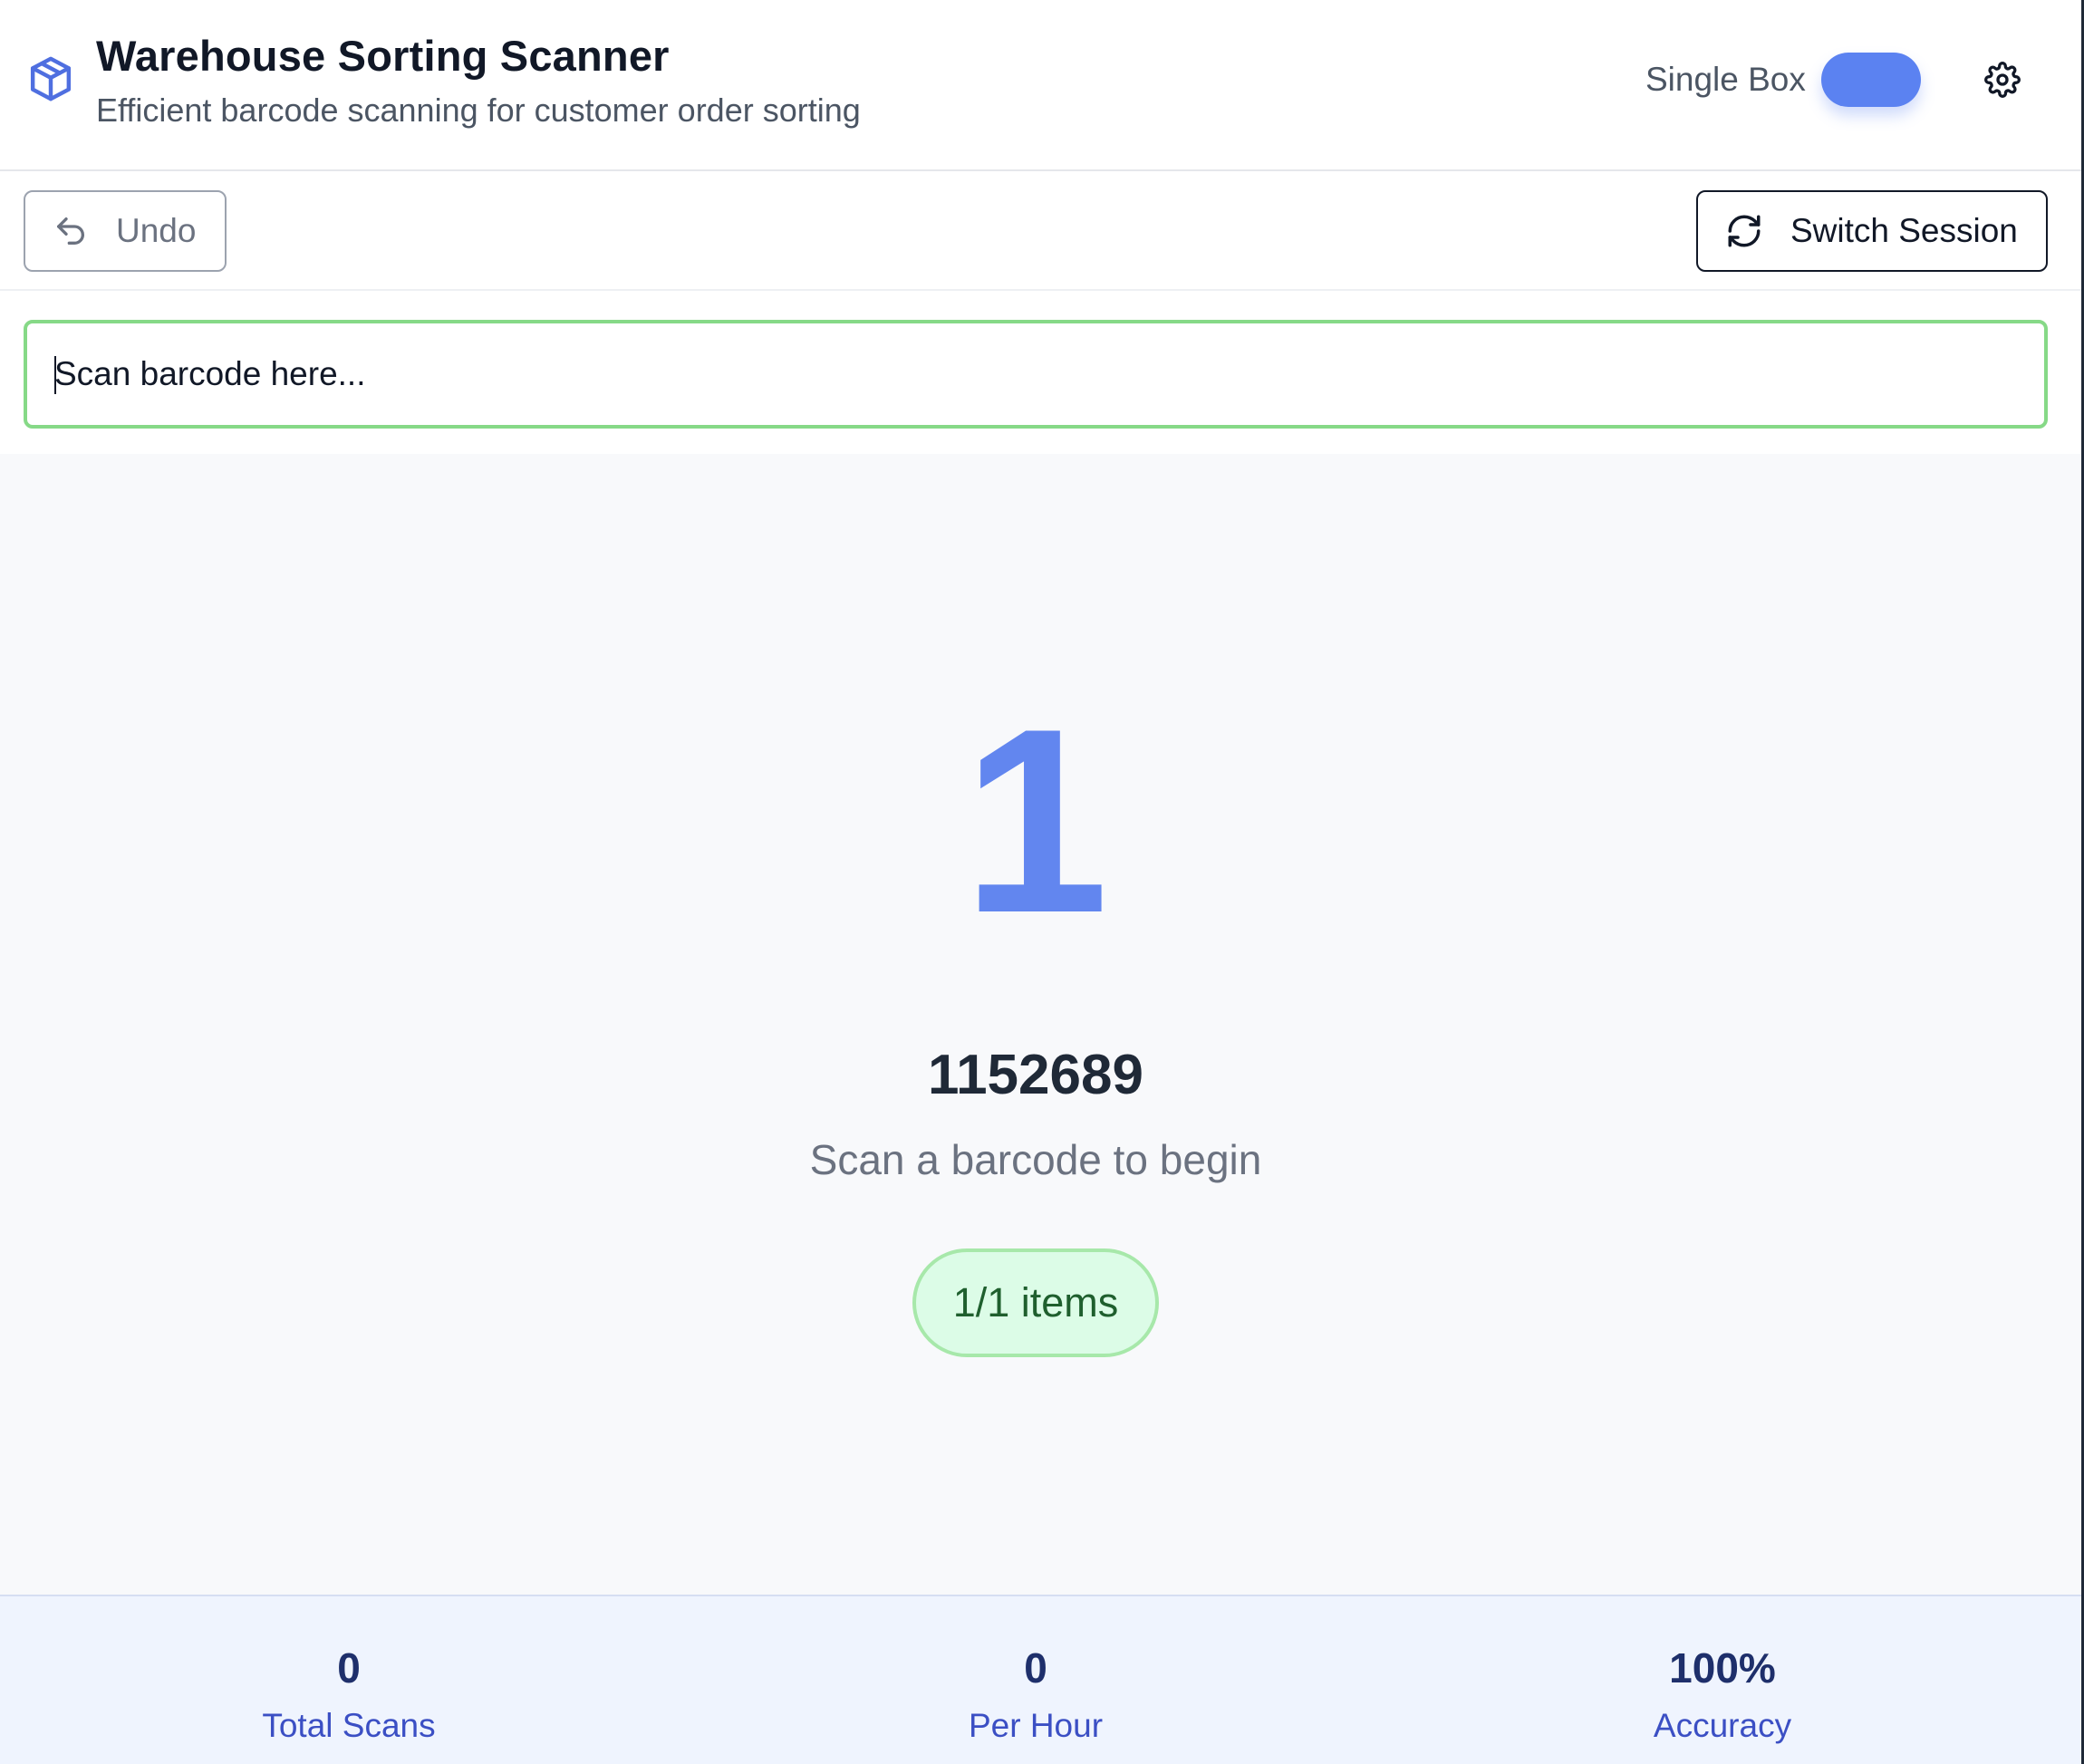  I want to click on stat-total-scans: 0 Total Scans, so click(348, 1670).